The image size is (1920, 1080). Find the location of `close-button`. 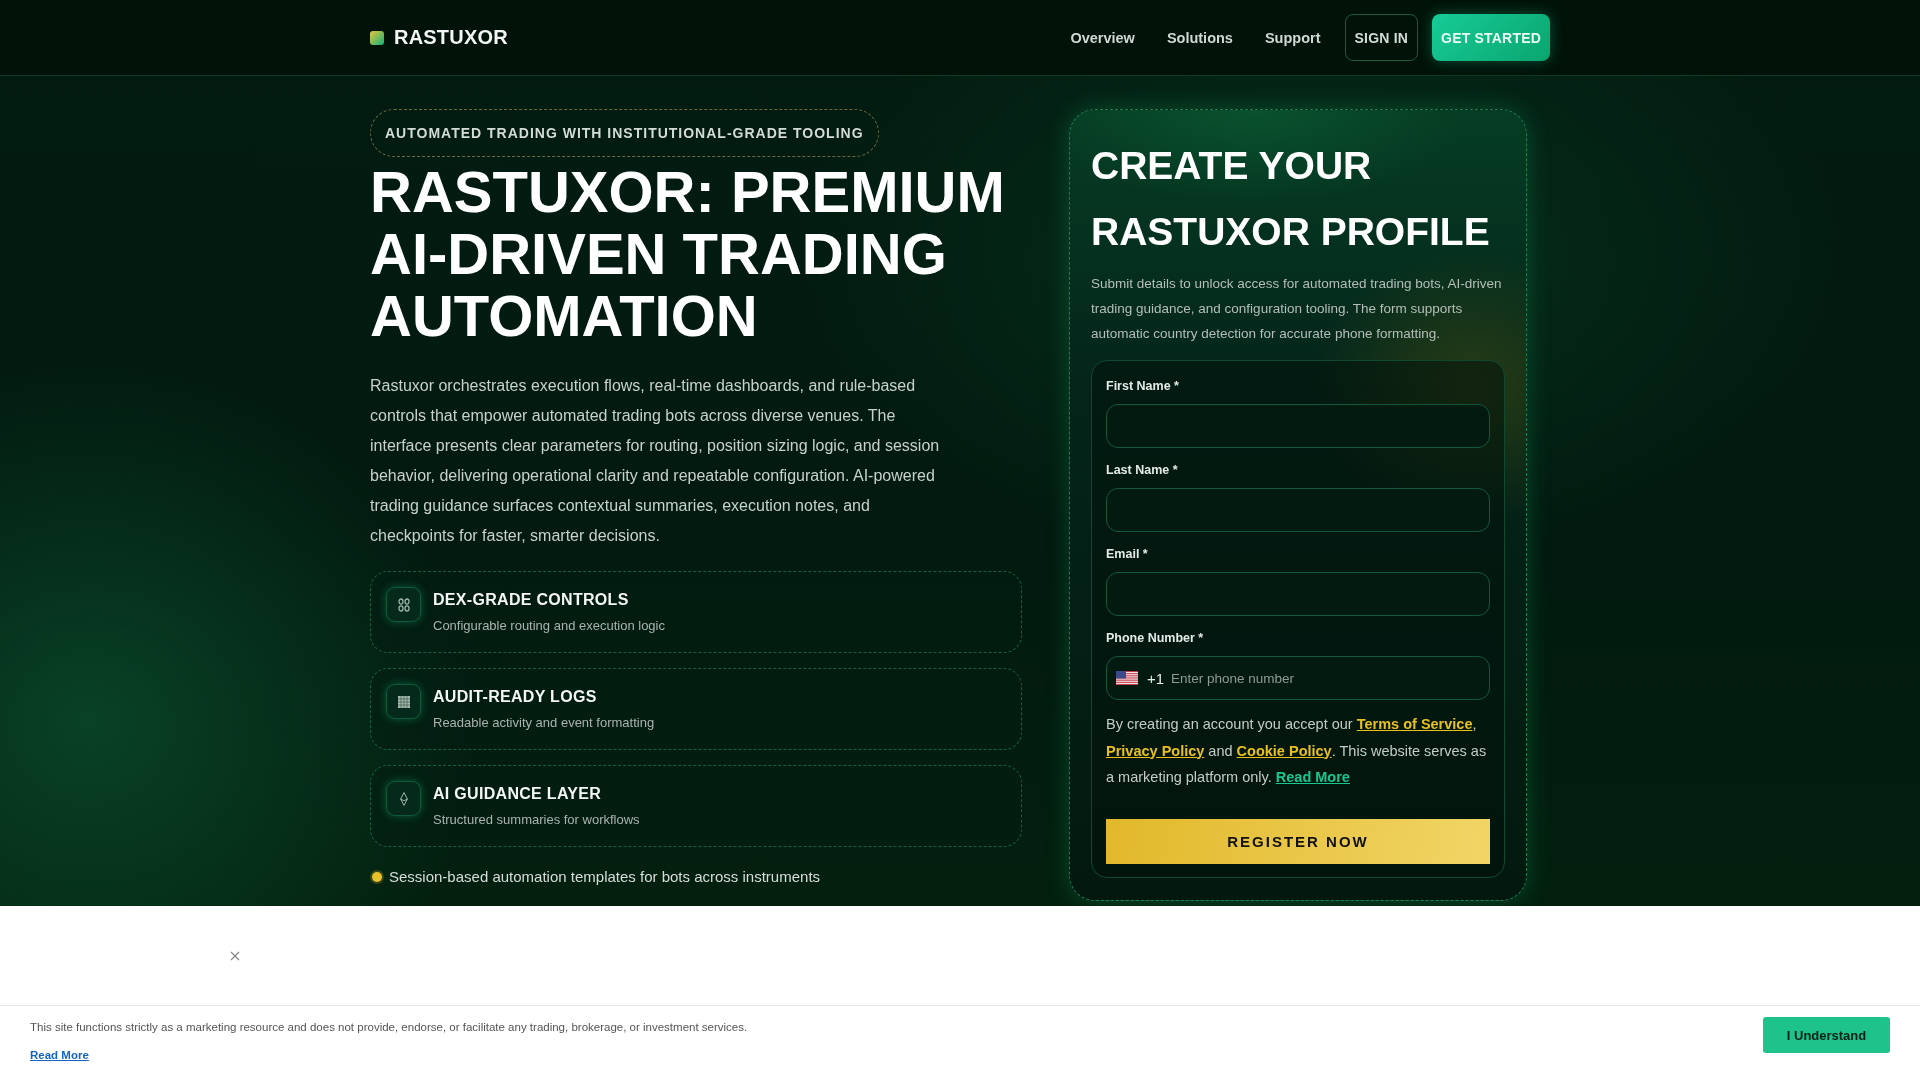

close-button is located at coordinates (235, 955).